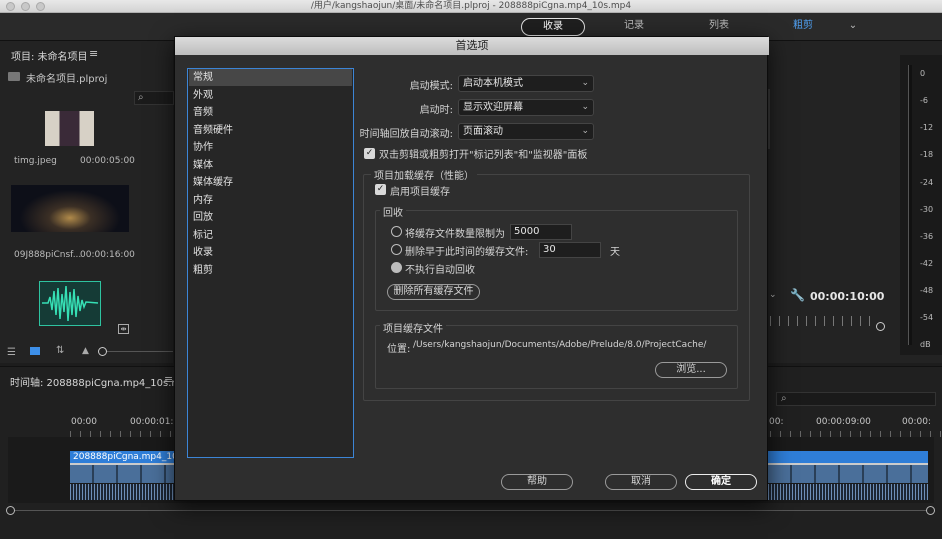 This screenshot has height=539, width=942. What do you see at coordinates (70, 303) in the screenshot?
I see `audio-waveform-thumbnail` at bounding box center [70, 303].